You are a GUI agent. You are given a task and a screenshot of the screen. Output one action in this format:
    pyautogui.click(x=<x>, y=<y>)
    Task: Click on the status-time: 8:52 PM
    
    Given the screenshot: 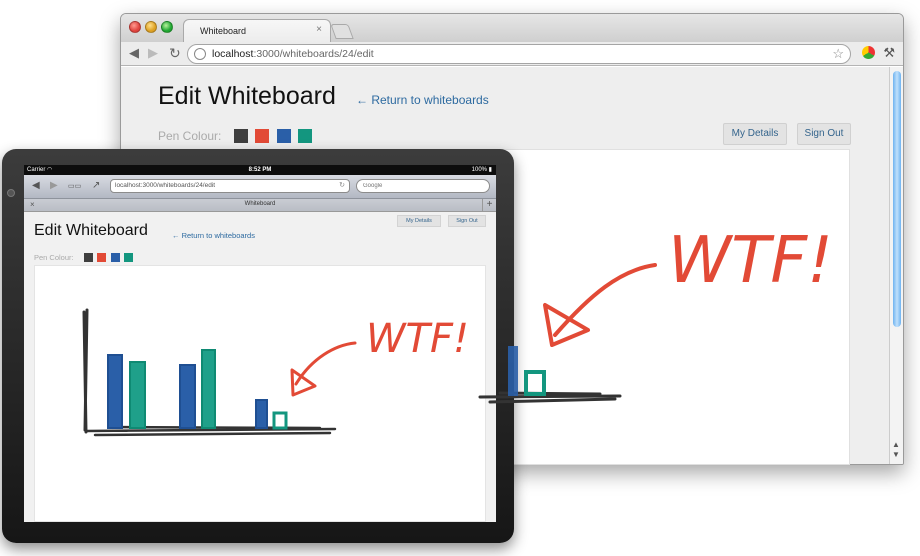 What is the action you would take?
    pyautogui.click(x=260, y=170)
    